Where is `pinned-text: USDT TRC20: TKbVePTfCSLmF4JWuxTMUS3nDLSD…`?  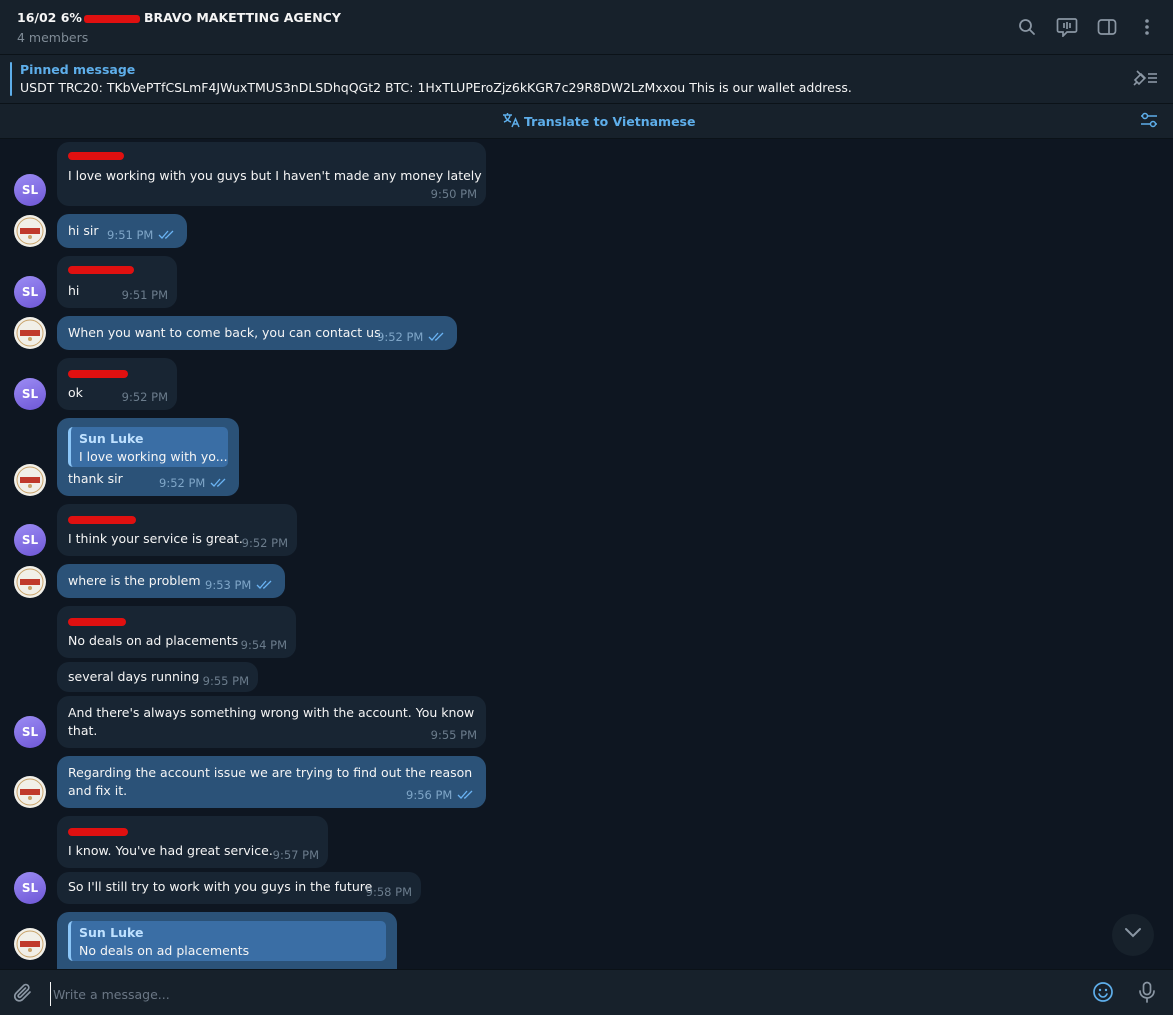
pinned-text: USDT TRC20: TKbVePTfCSLmF4JWuxTMUS3nDLSD… is located at coordinates (436, 87).